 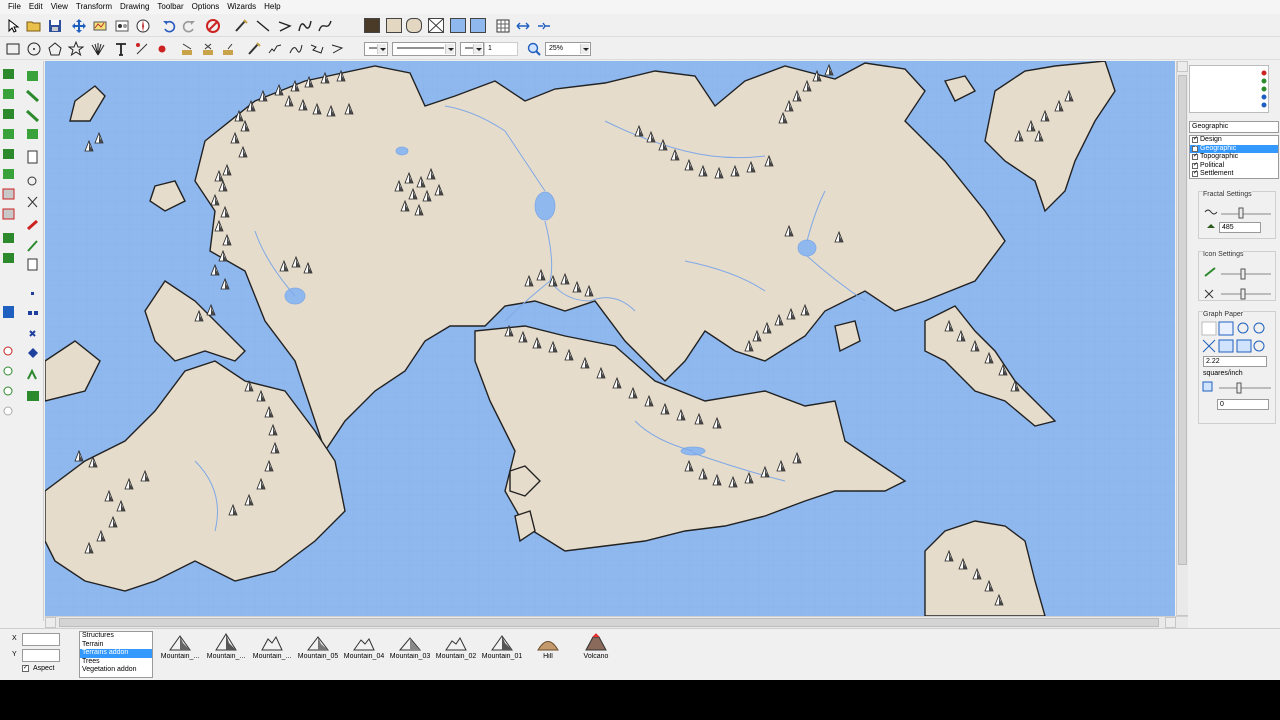 What do you see at coordinates (1229, 89) in the screenshot?
I see `color-sheet-list` at bounding box center [1229, 89].